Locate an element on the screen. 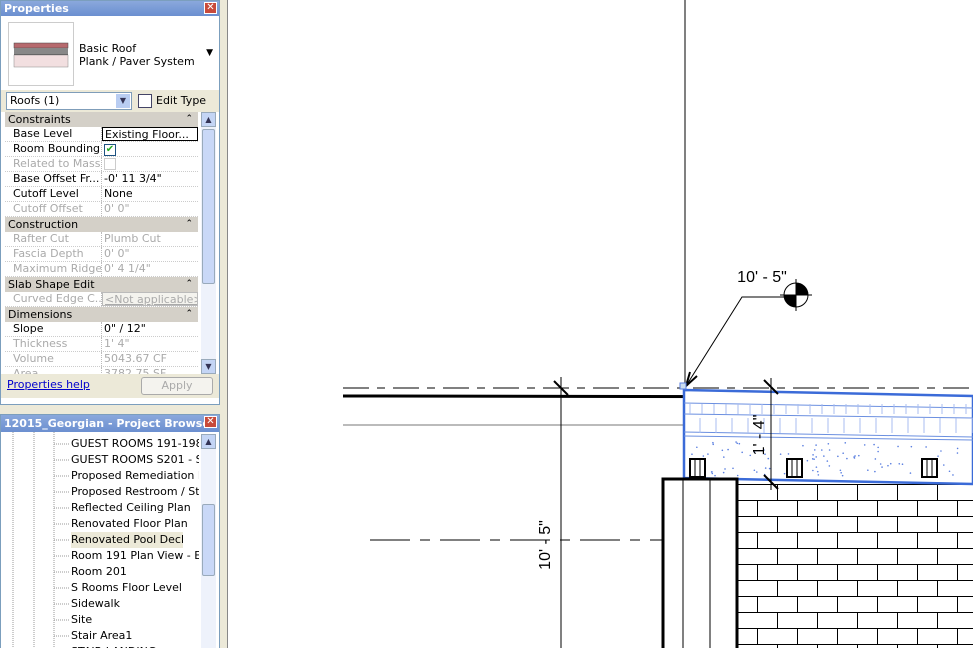 Image resolution: width=973 pixels, height=648 pixels. property-row: Fascia Depth 0' 0" is located at coordinates (101, 254).